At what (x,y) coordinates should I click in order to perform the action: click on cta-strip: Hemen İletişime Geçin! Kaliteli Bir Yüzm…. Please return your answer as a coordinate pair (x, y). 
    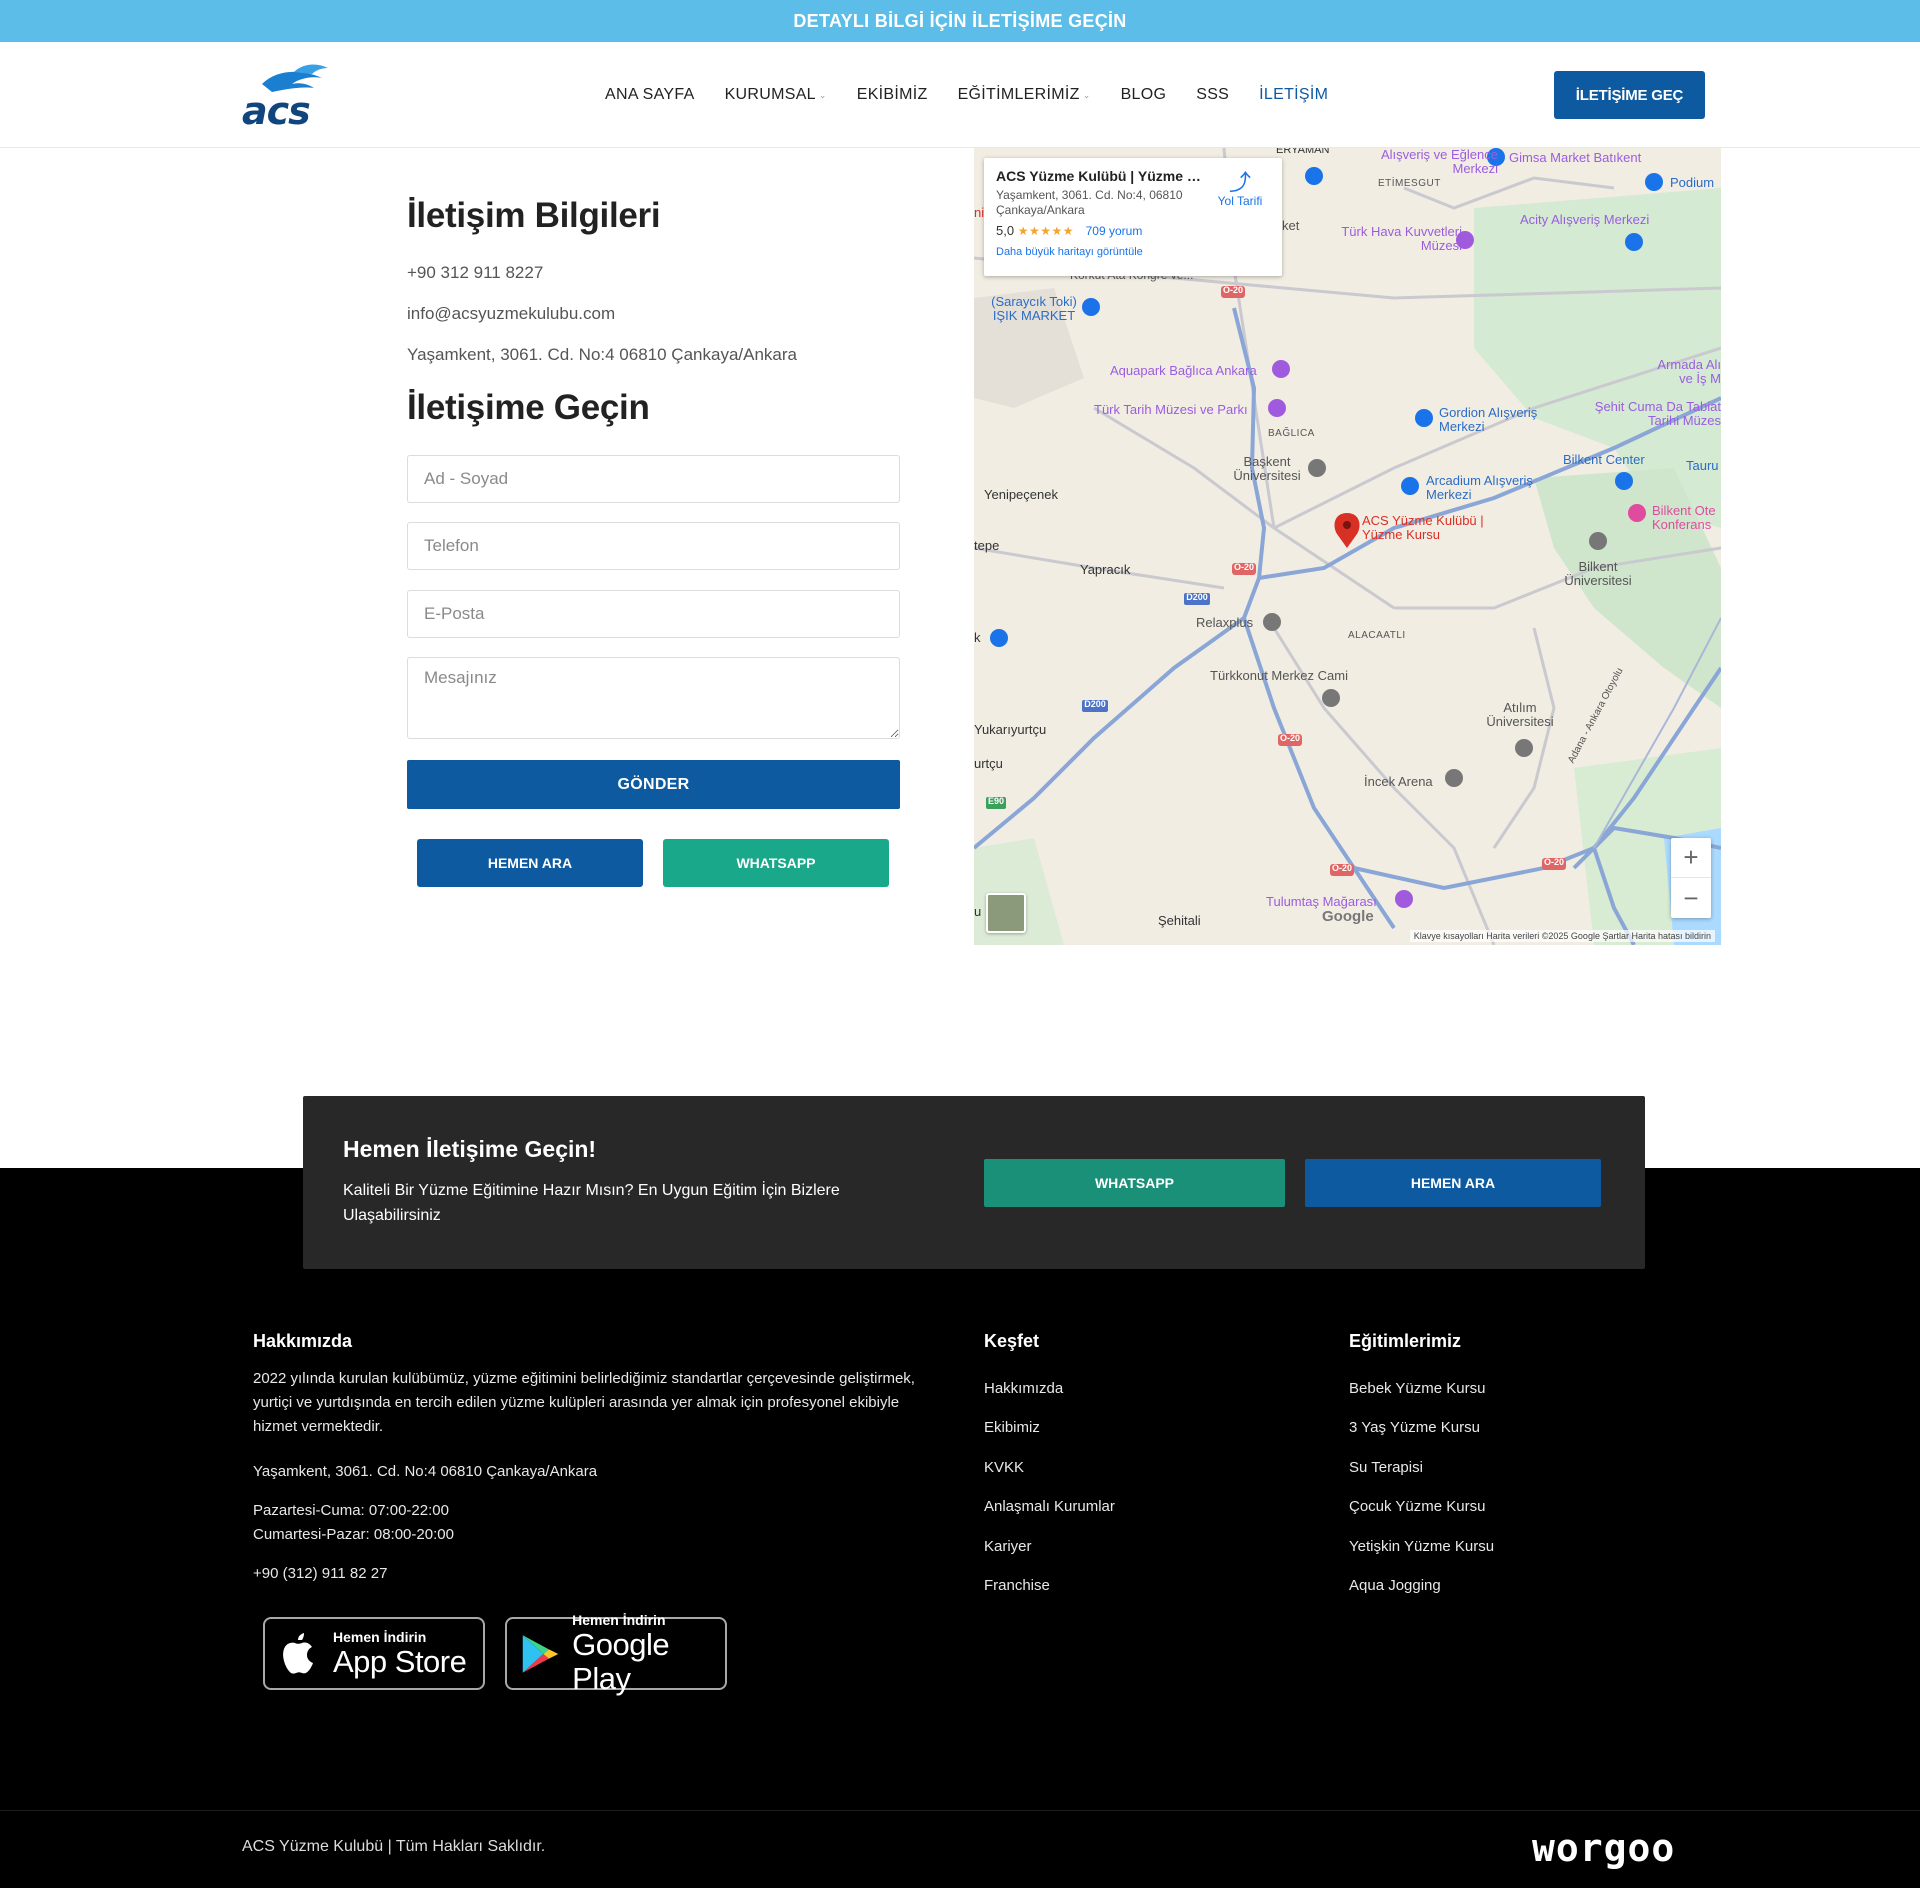
    Looking at the image, I should click on (974, 1182).